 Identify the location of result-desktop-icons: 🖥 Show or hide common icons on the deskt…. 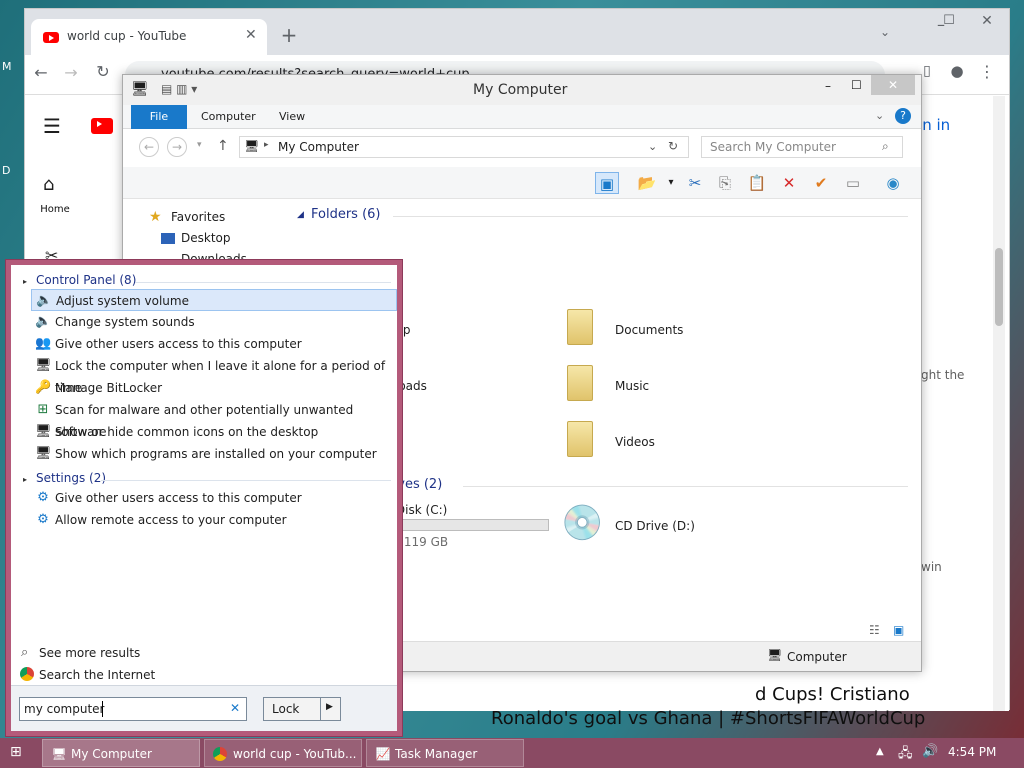
(214, 432).